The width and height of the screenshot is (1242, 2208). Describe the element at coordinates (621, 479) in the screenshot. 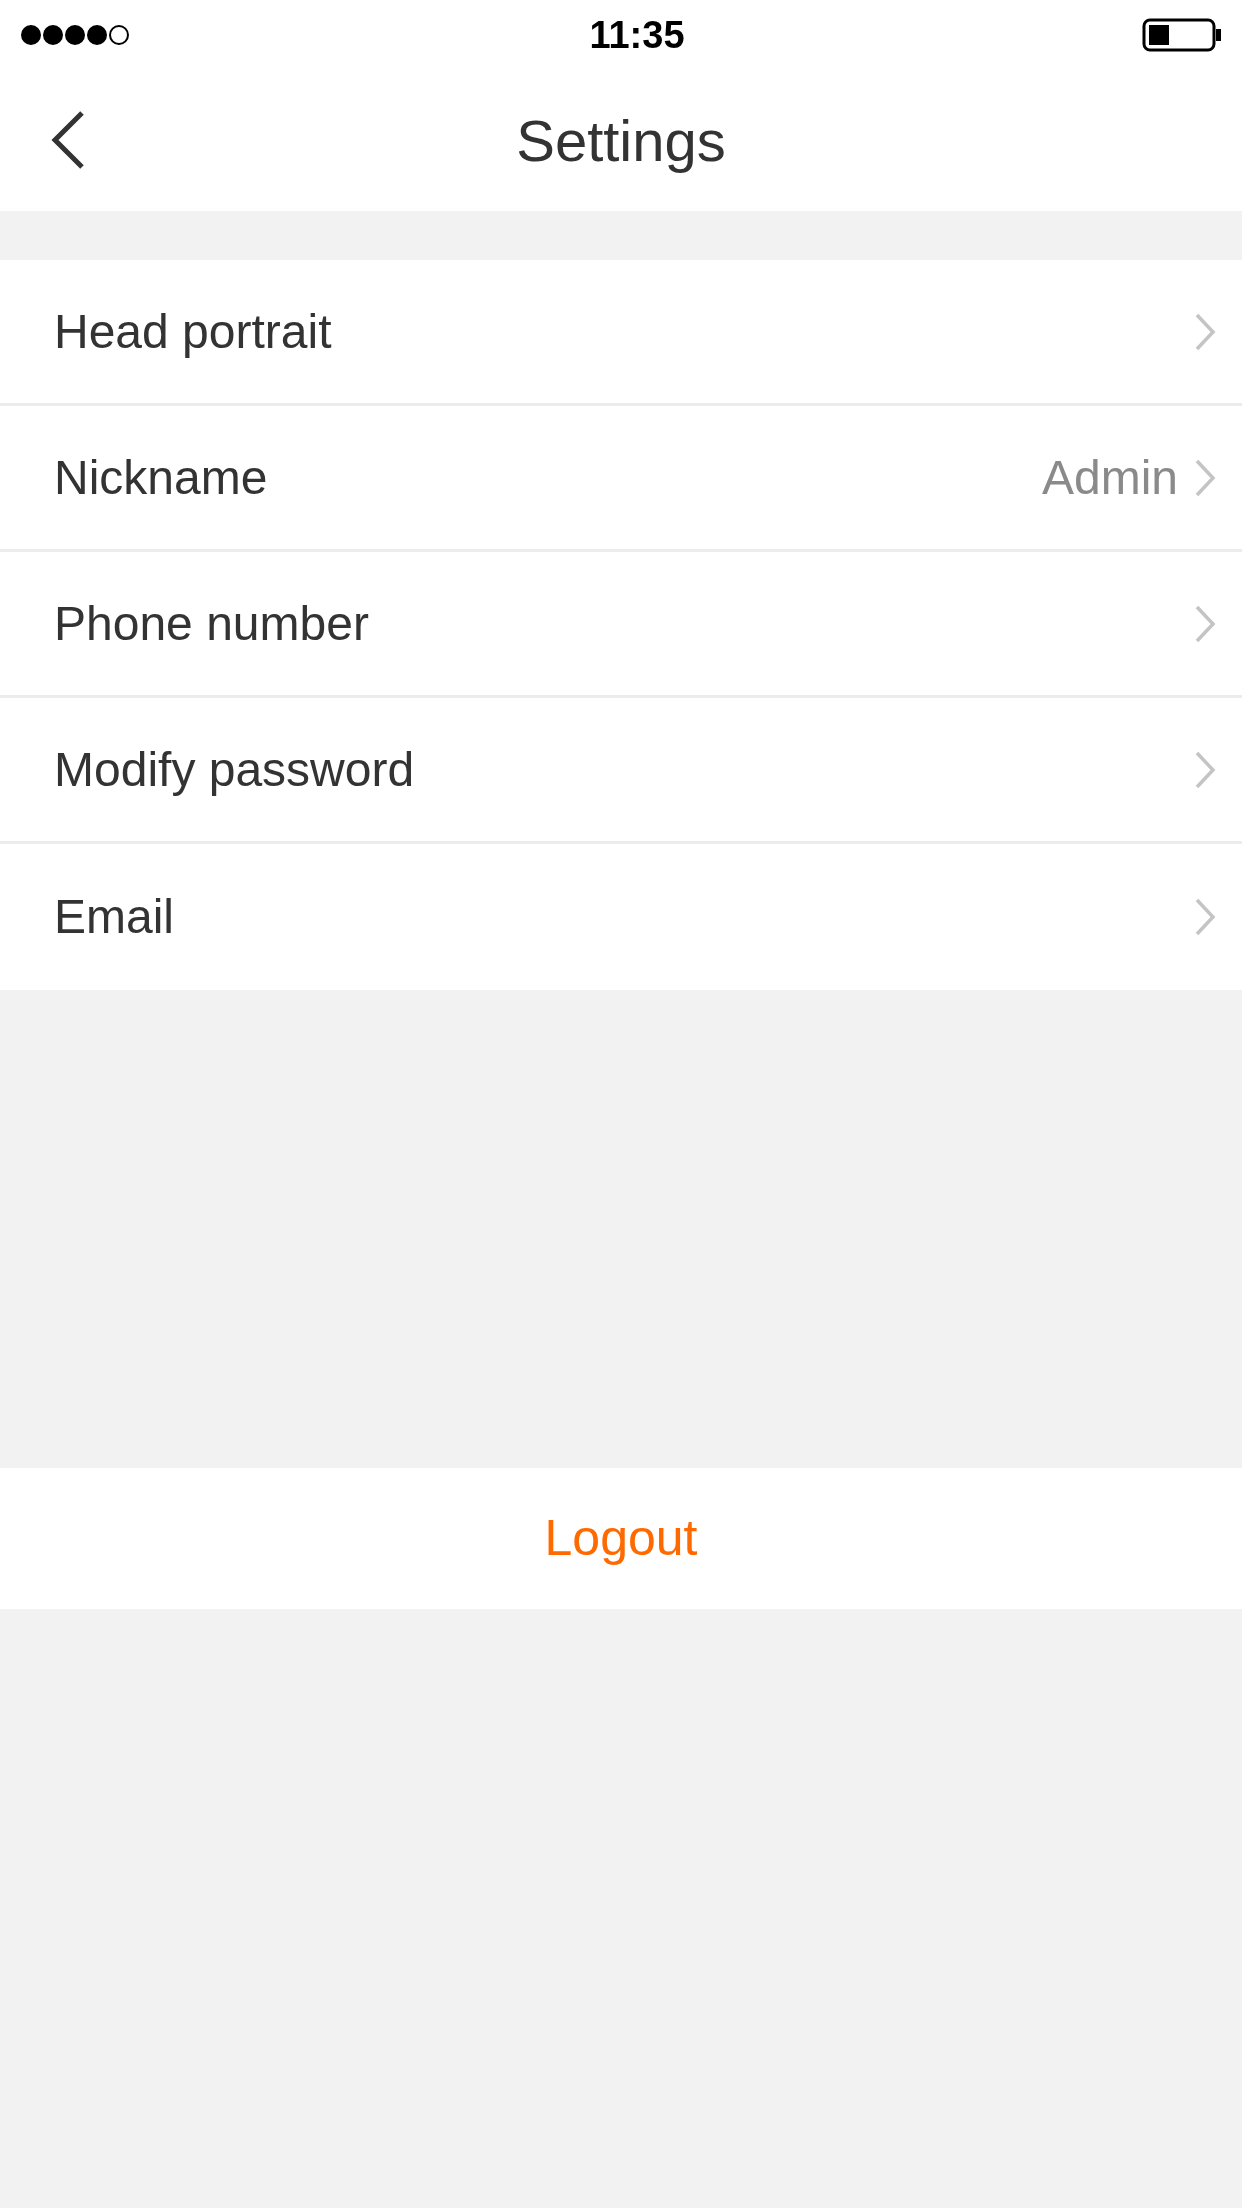

I see `settings-row: Nickname Admin` at that location.